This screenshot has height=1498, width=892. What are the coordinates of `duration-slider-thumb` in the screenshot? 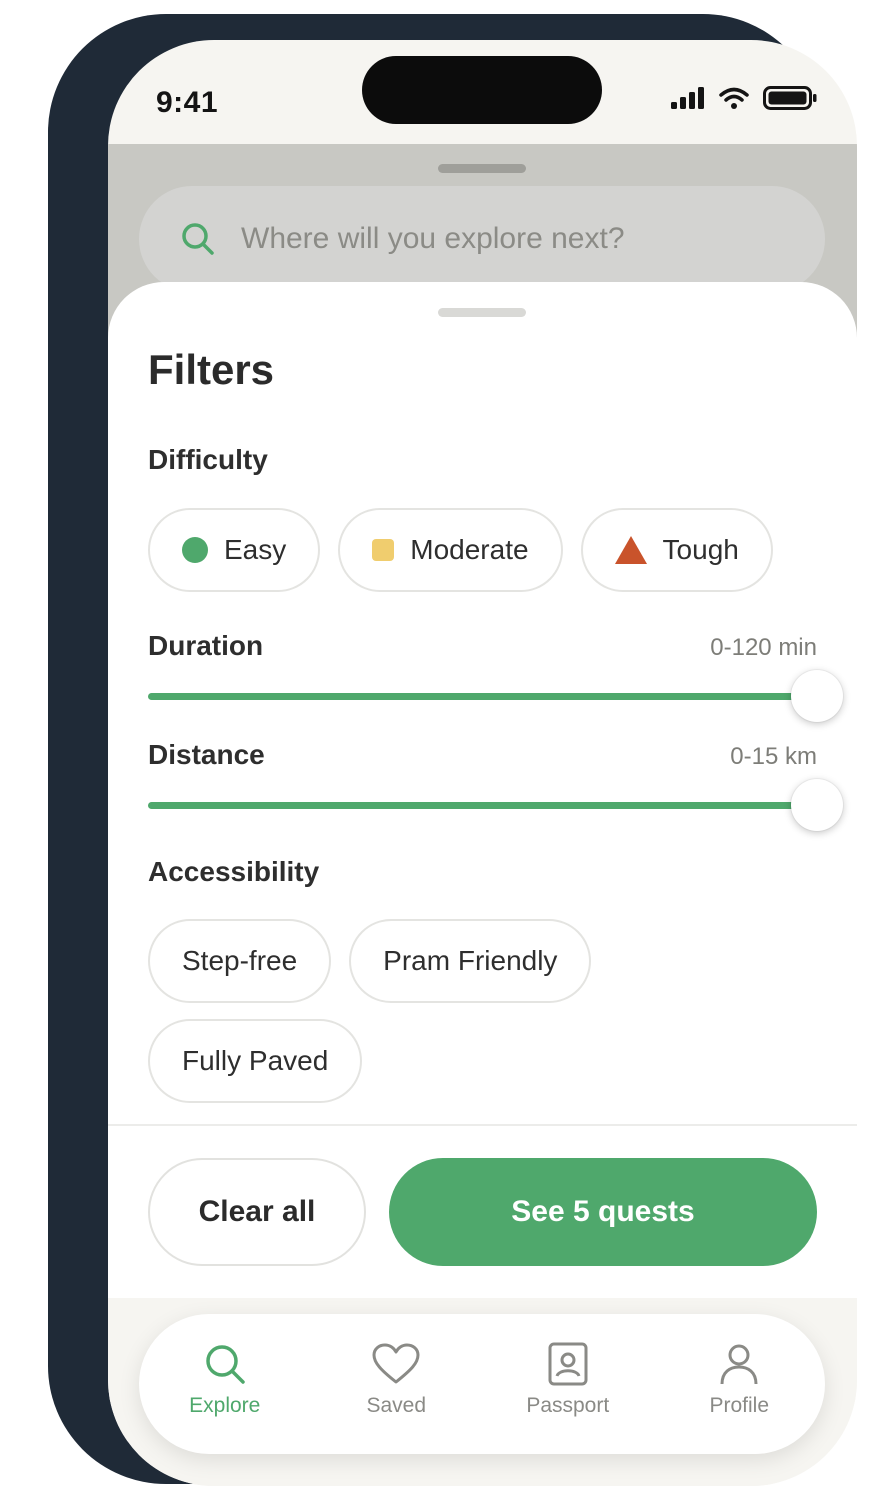 It's located at (817, 696).